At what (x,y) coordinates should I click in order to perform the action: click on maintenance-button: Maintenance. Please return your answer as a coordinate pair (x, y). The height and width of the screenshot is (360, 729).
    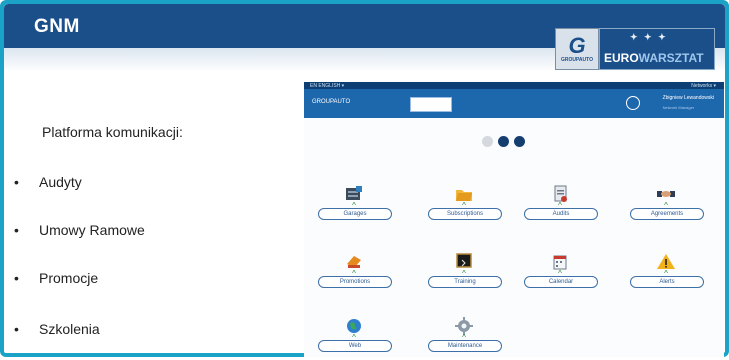
    Looking at the image, I should click on (465, 346).